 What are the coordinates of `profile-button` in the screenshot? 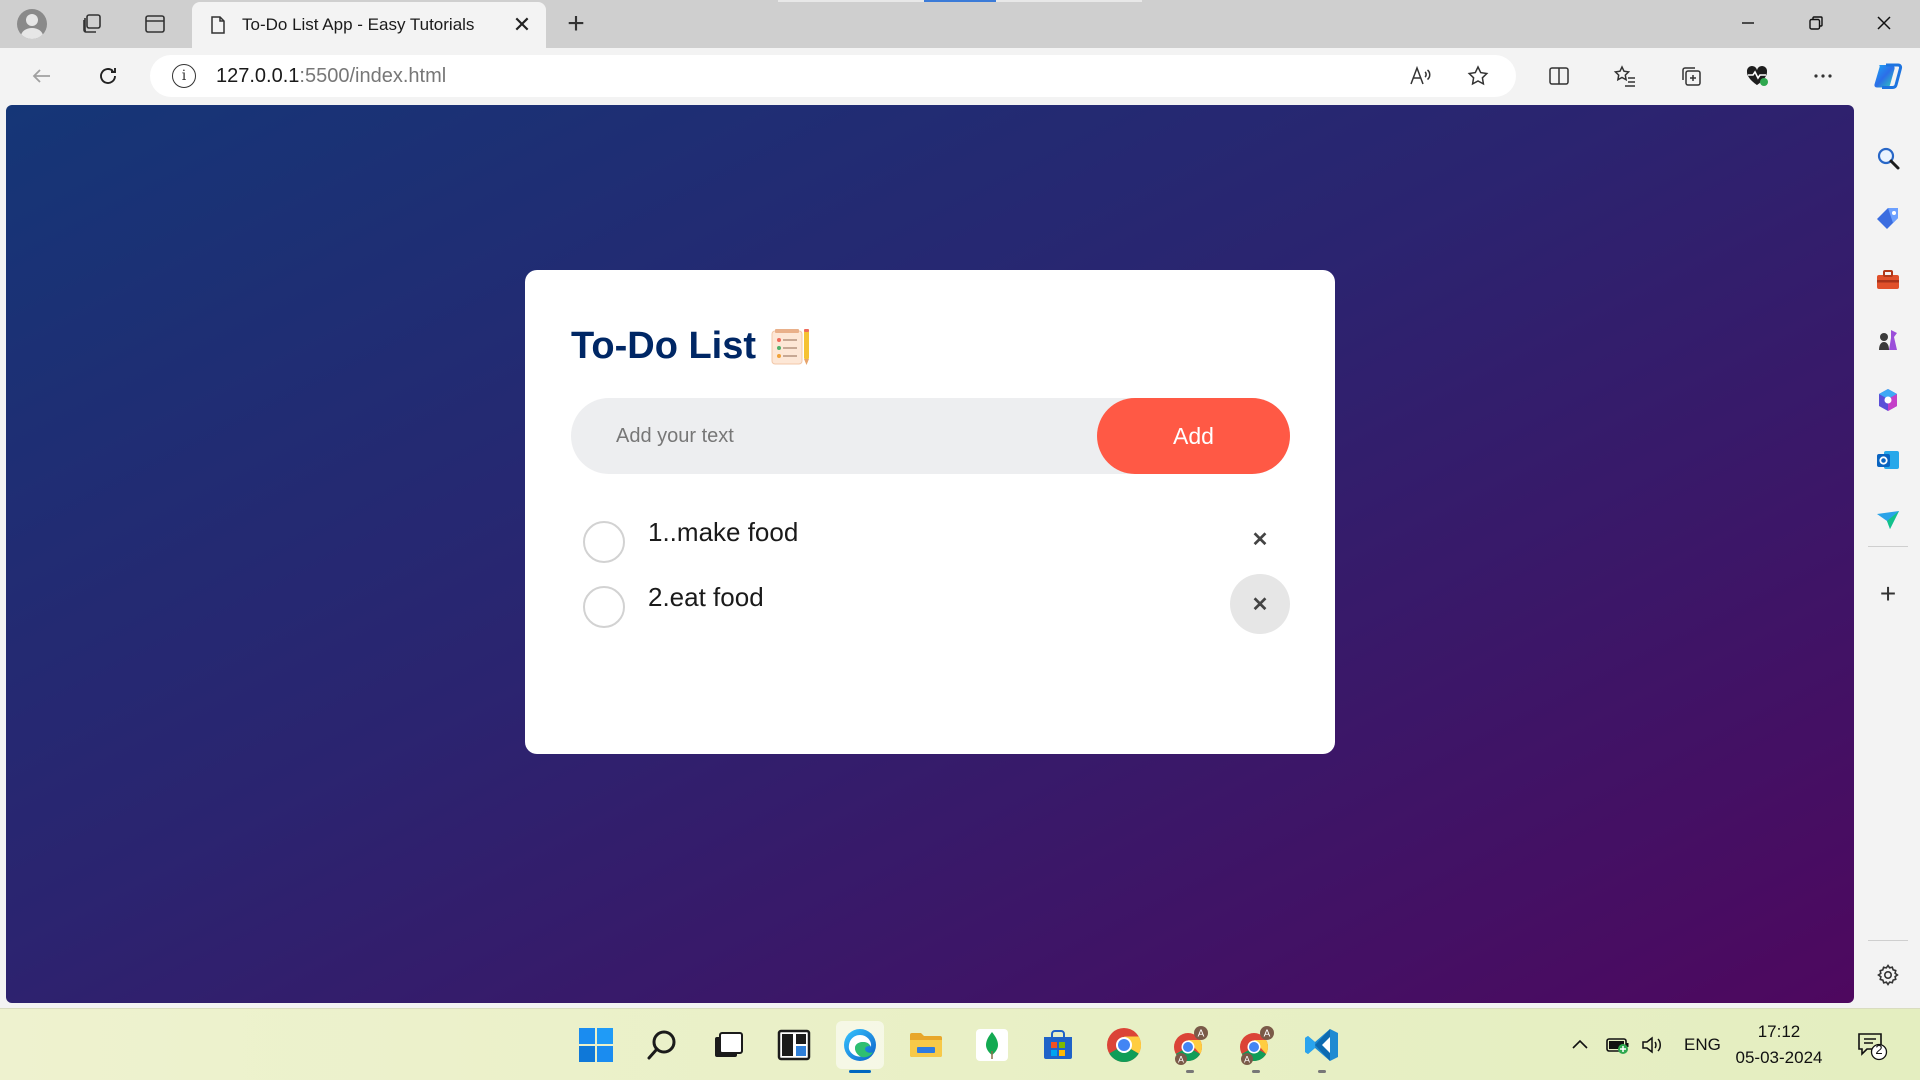 It's located at (32, 24).